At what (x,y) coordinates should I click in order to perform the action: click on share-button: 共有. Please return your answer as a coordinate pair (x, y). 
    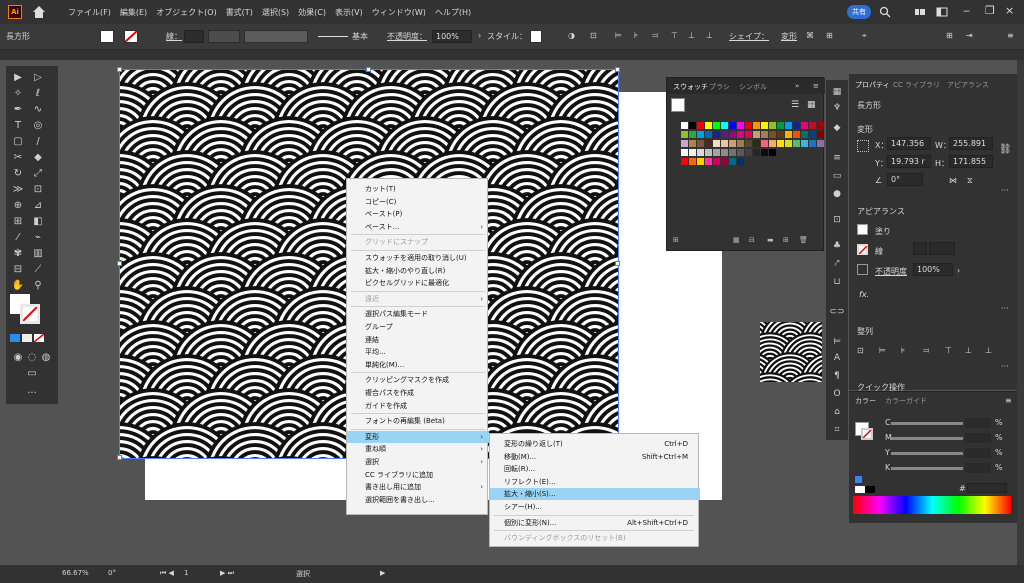
    Looking at the image, I should click on (859, 12).